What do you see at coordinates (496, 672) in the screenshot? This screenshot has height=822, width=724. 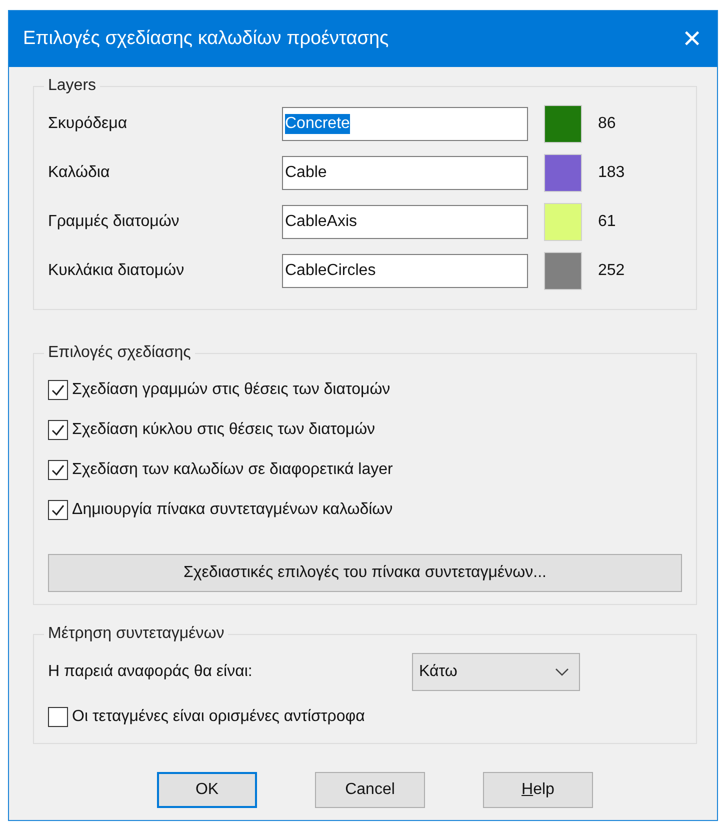 I see `reference-dropdown: Κάτω` at bounding box center [496, 672].